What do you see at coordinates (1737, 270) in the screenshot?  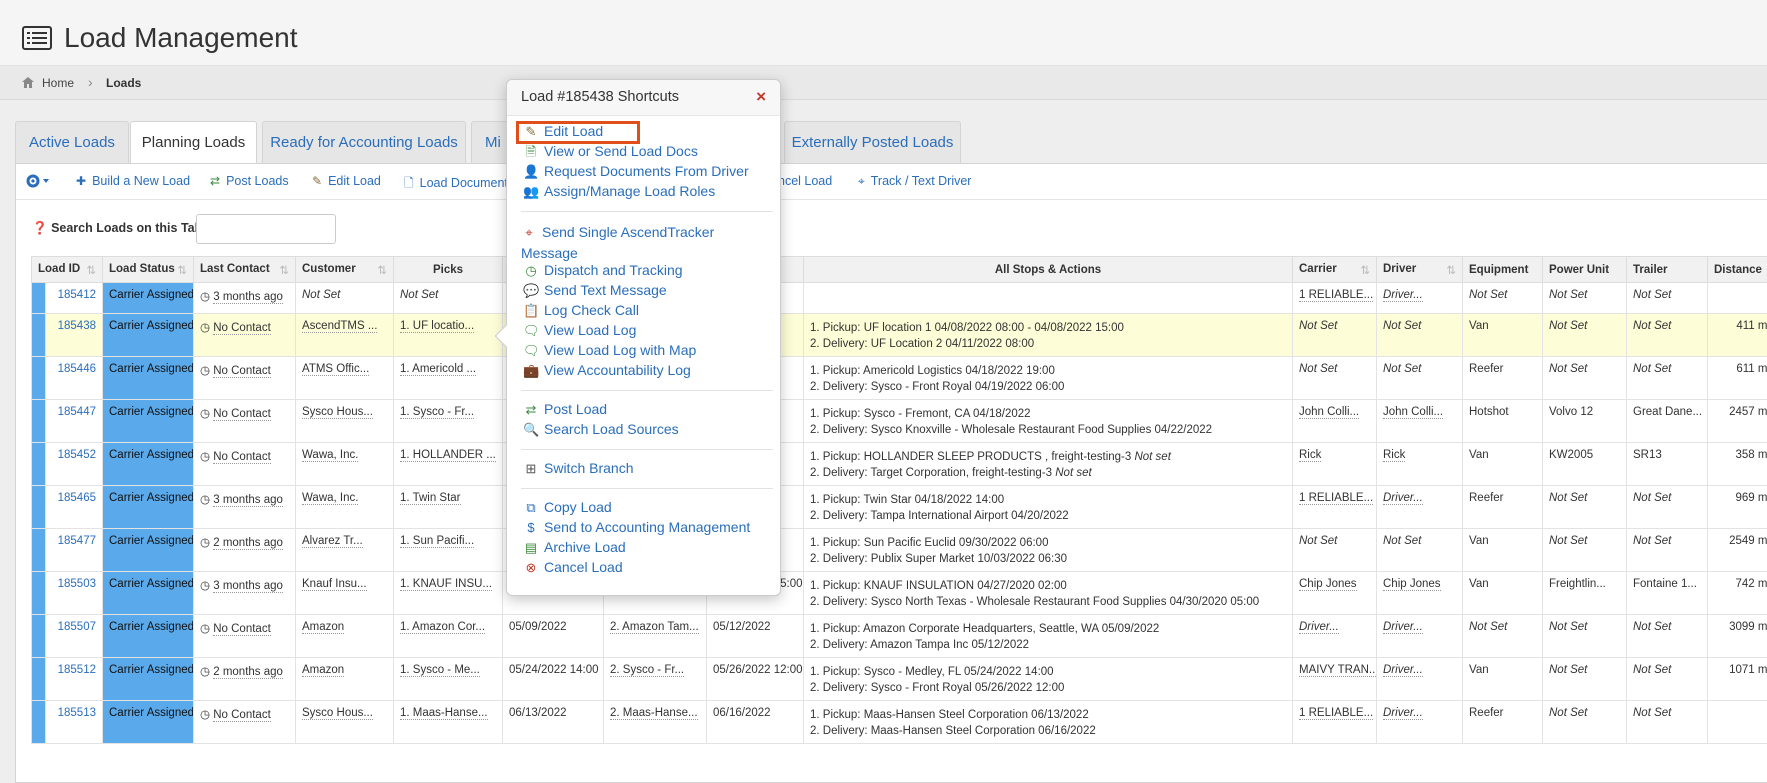 I see `column-header-distance: Distance` at bounding box center [1737, 270].